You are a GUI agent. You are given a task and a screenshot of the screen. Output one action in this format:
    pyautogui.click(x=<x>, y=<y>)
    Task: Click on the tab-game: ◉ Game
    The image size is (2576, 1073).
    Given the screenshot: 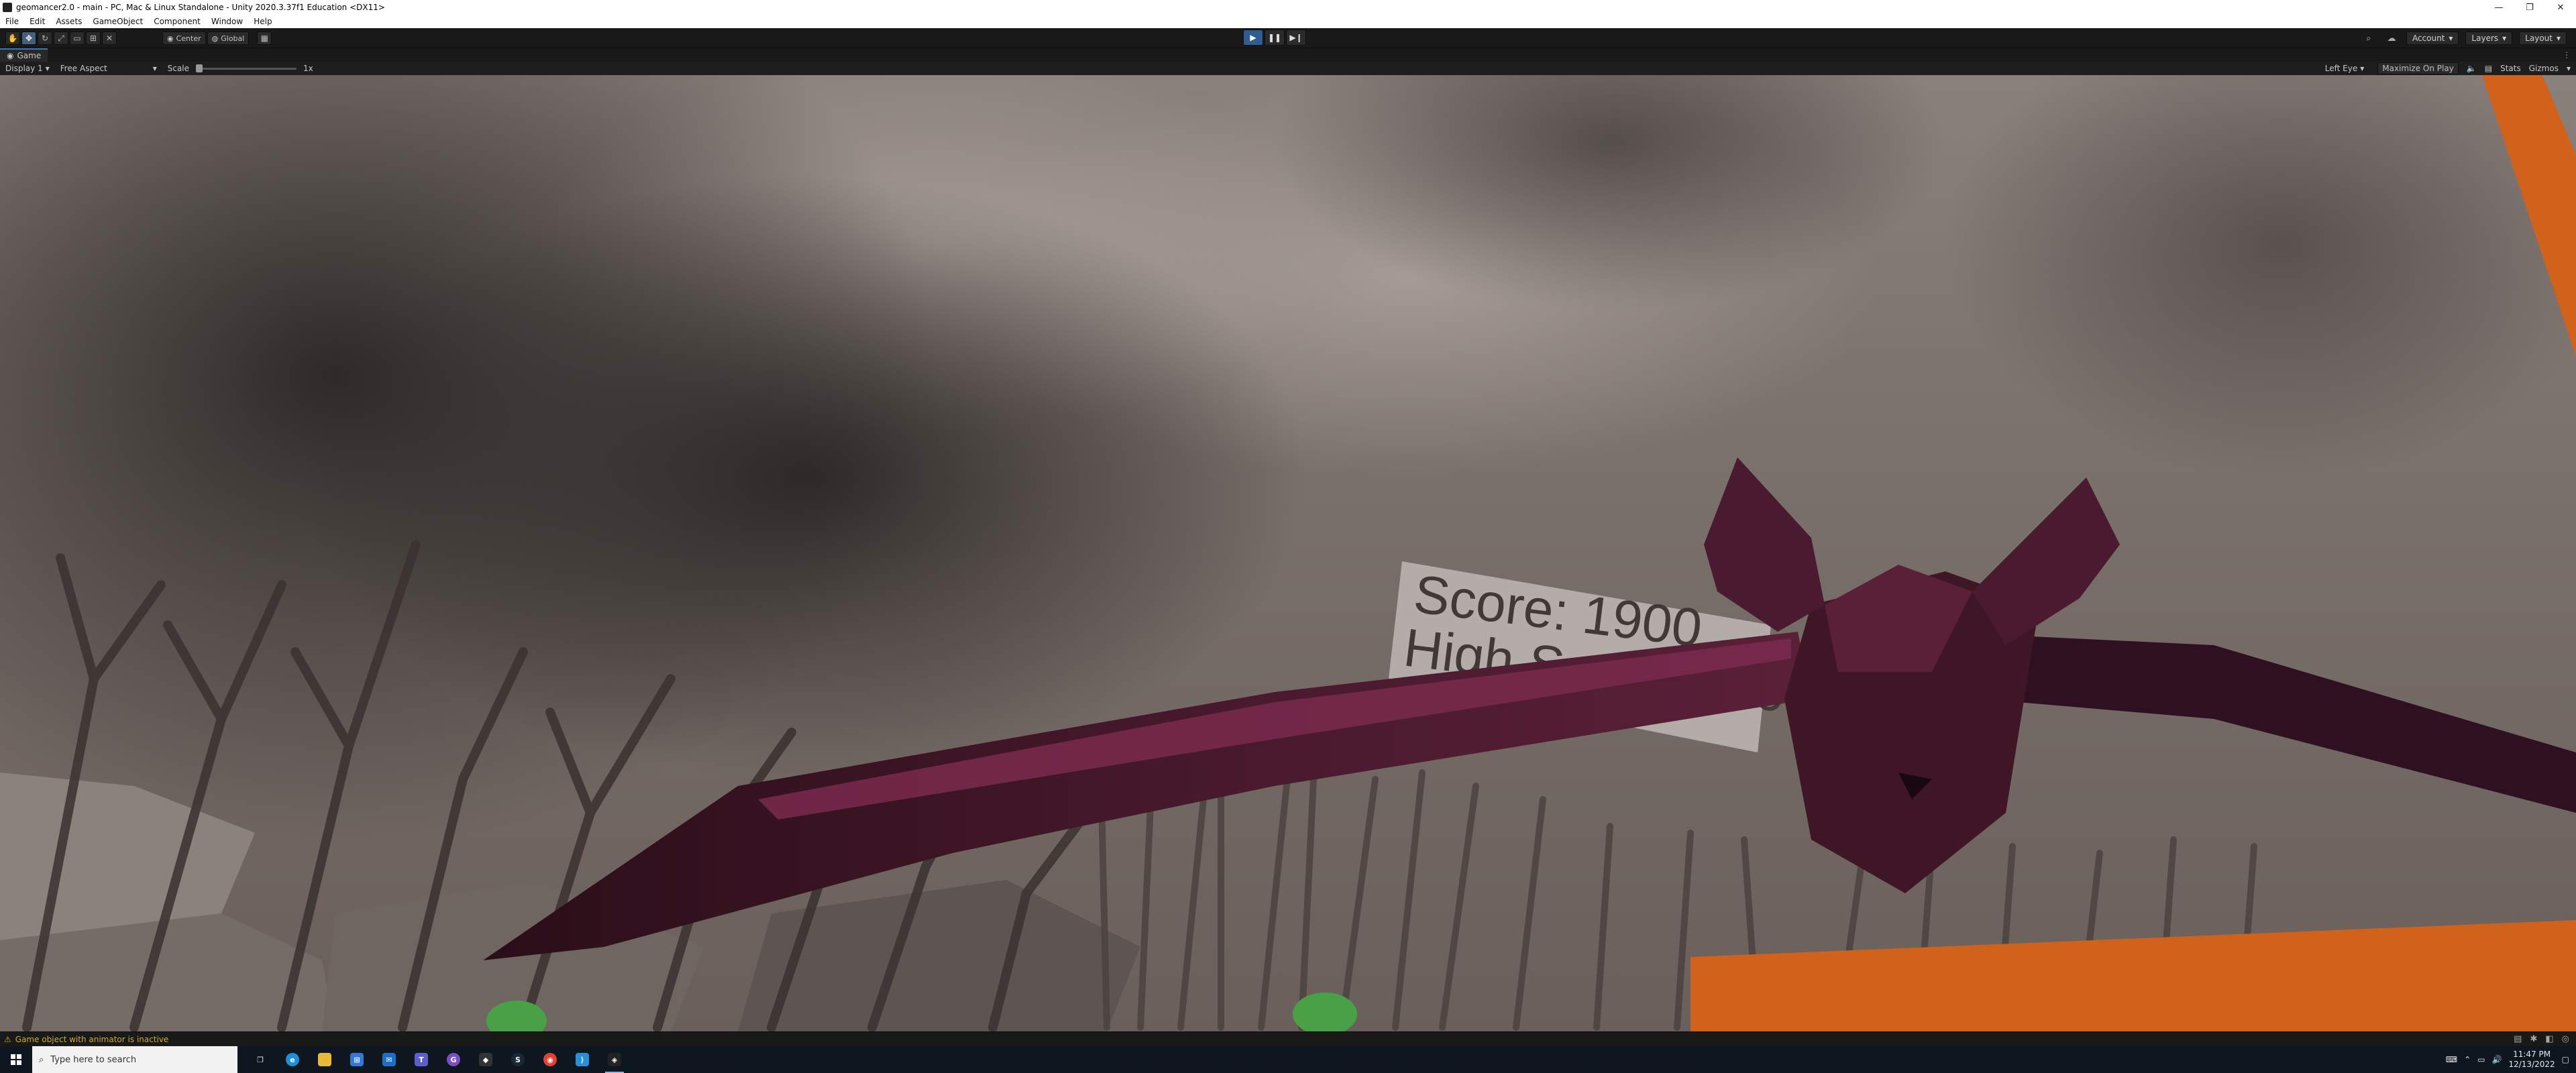 What is the action you would take?
    pyautogui.click(x=24, y=55)
    